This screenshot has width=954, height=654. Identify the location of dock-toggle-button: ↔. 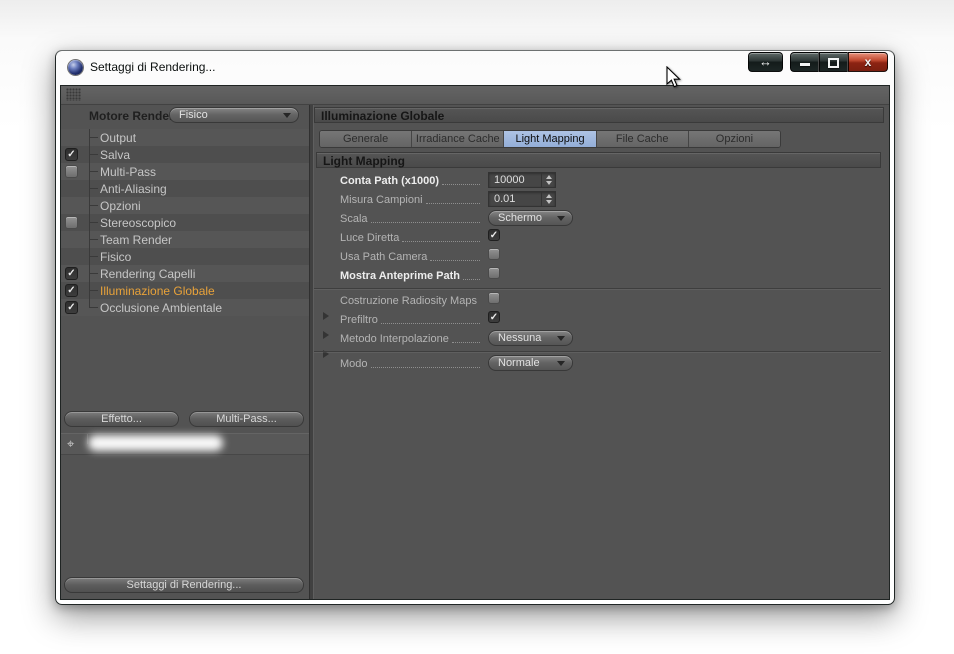
(765, 62).